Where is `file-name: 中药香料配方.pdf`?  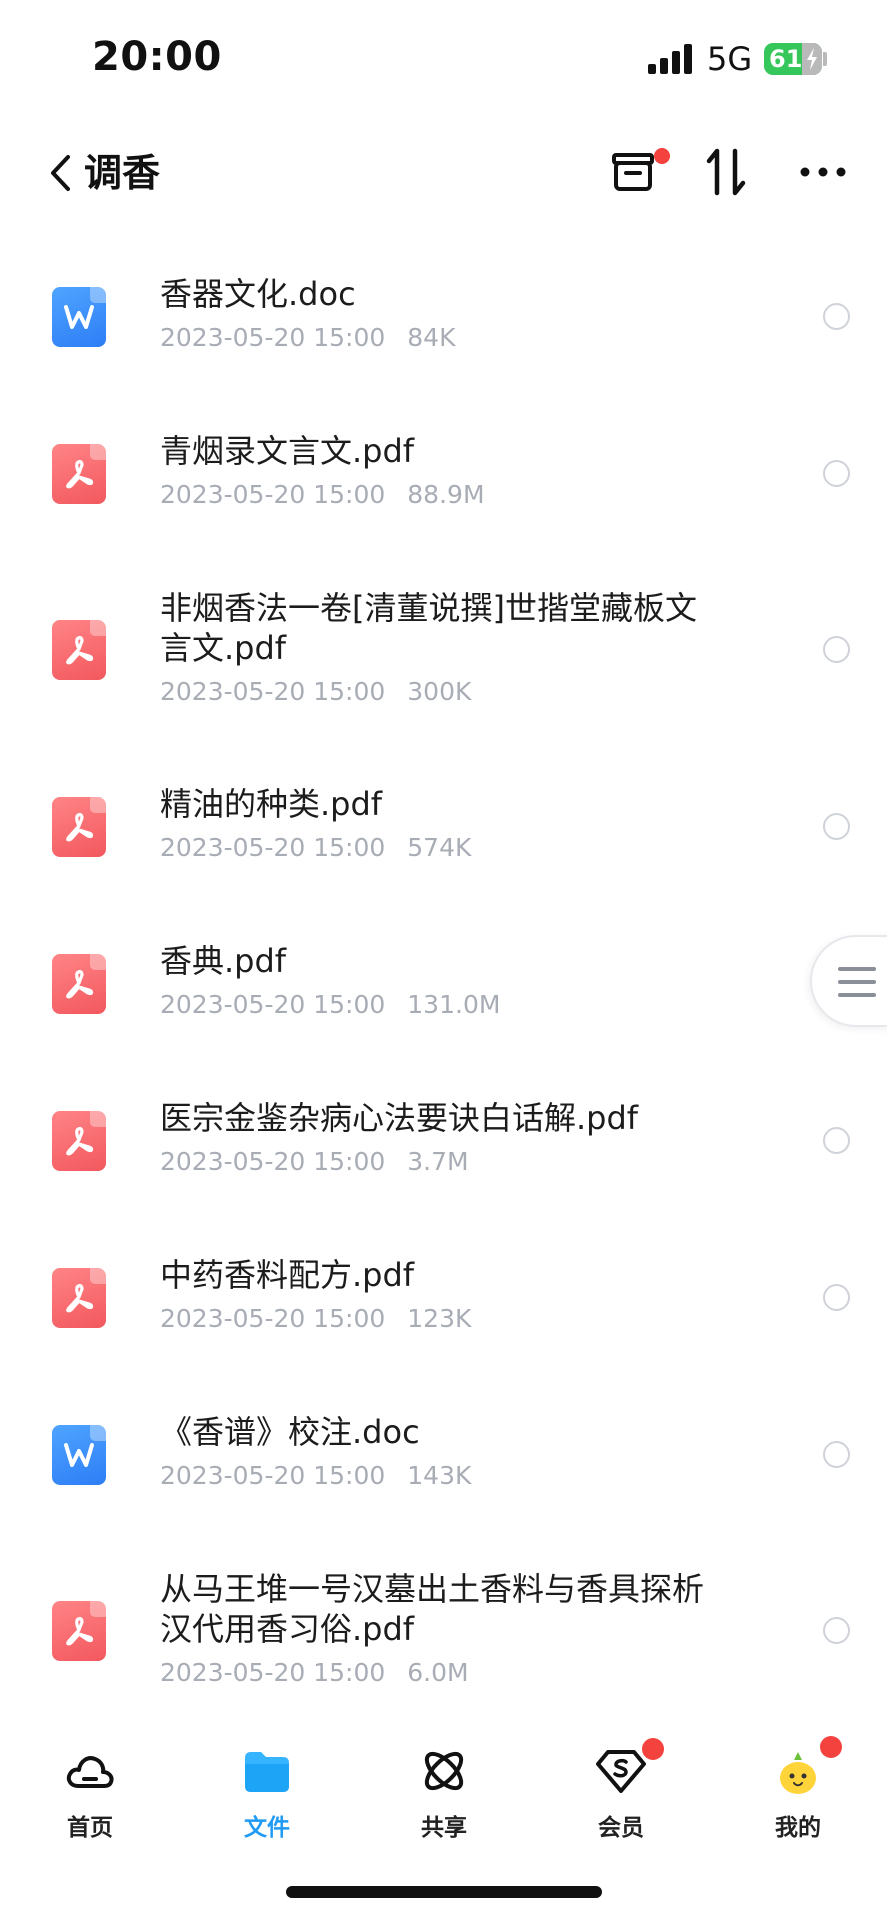 file-name: 中药香料配方.pdf is located at coordinates (287, 1275).